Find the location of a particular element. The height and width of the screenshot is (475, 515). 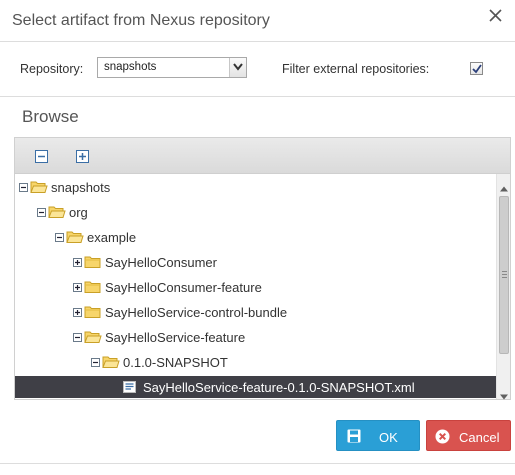

collapse-all-icon is located at coordinates (41, 156).